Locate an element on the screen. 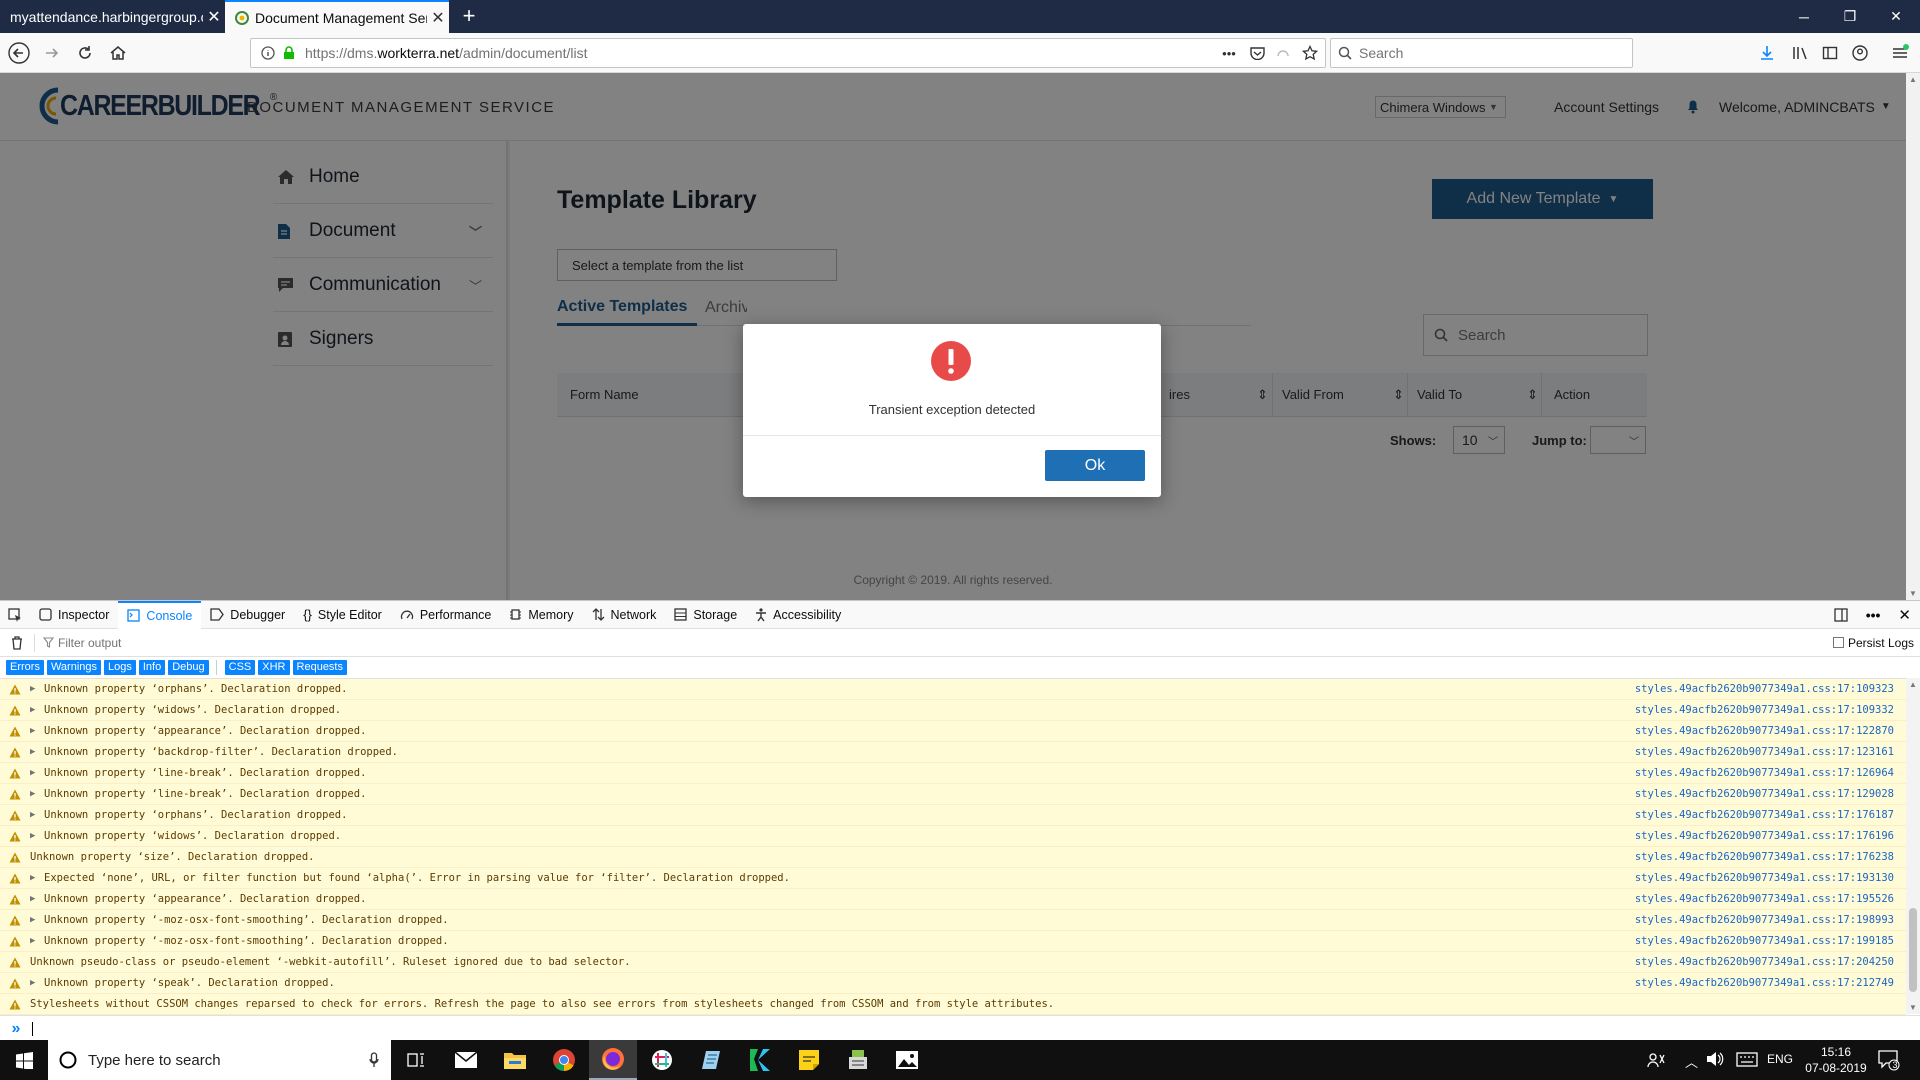 This screenshot has height=1080, width=1920. library-icon is located at coordinates (1800, 53).